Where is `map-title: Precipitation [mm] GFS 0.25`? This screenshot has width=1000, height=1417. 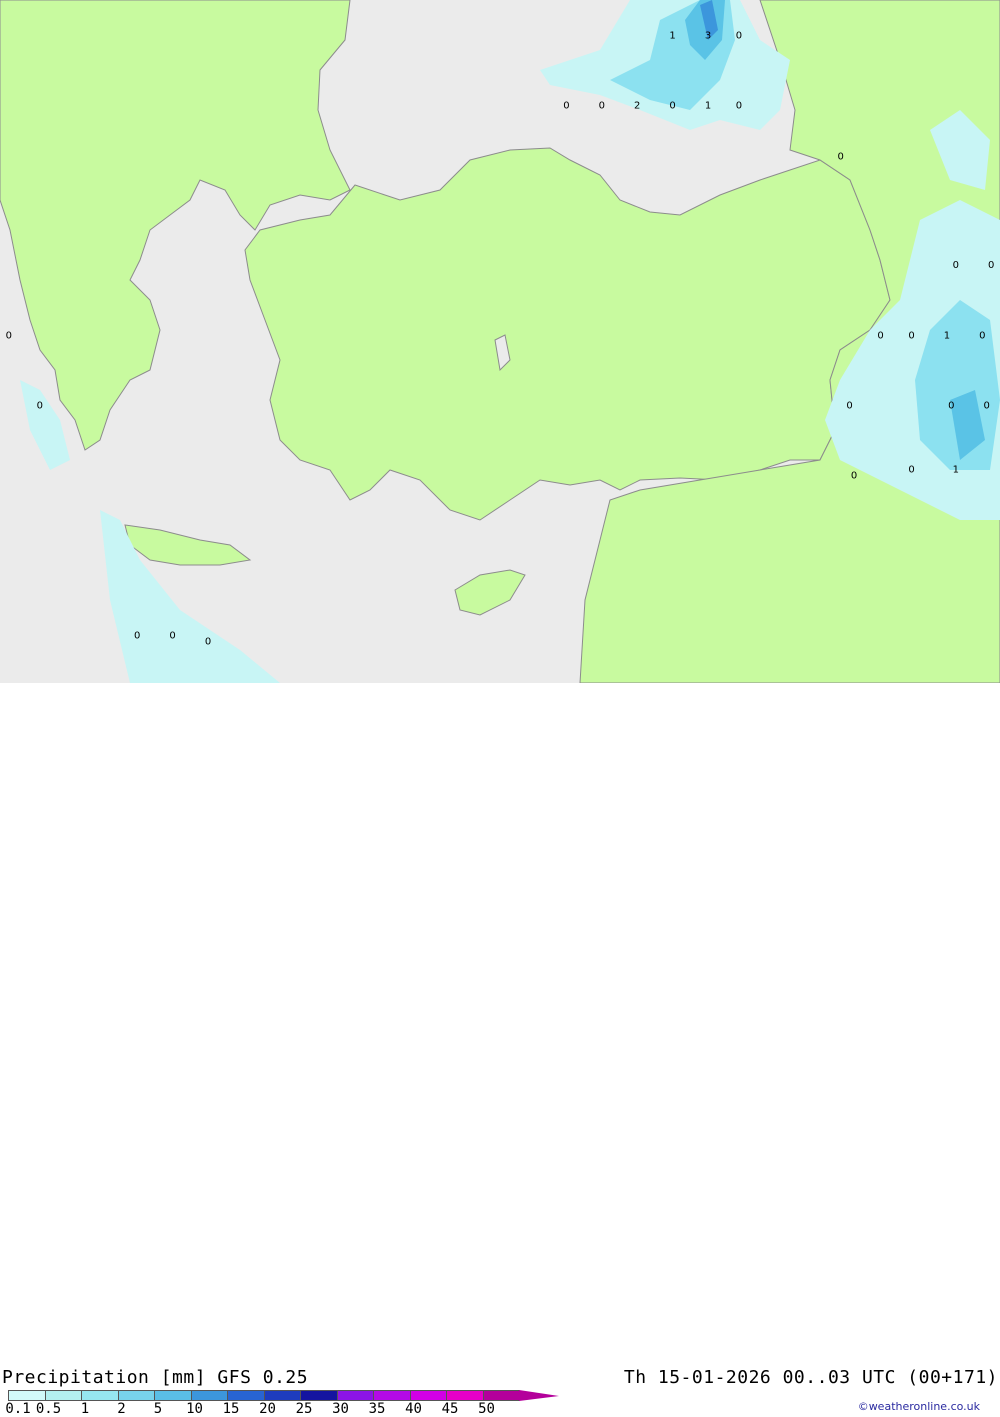
map-title: Precipitation [mm] GFS 0.25 is located at coordinates (155, 1377).